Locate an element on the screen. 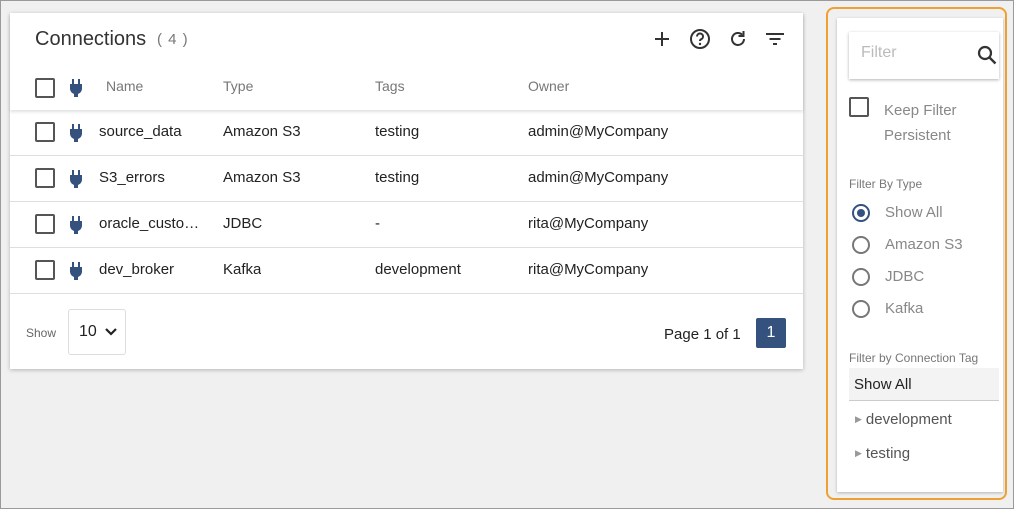 The height and width of the screenshot is (509, 1014). connections-header: Connections ( 4 ) Name Type Tags Owner is located at coordinates (406, 61).